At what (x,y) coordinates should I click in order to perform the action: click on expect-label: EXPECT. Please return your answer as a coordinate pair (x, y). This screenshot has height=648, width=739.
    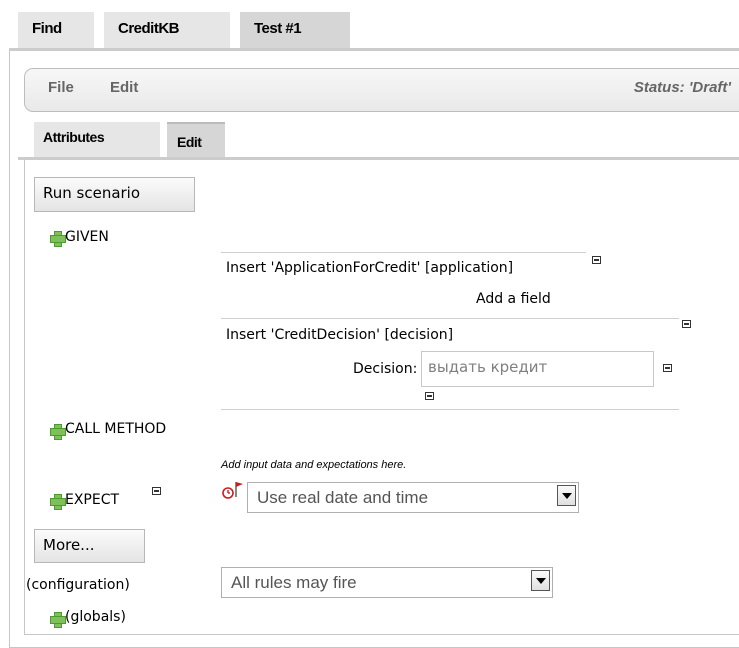
    Looking at the image, I should click on (92, 500).